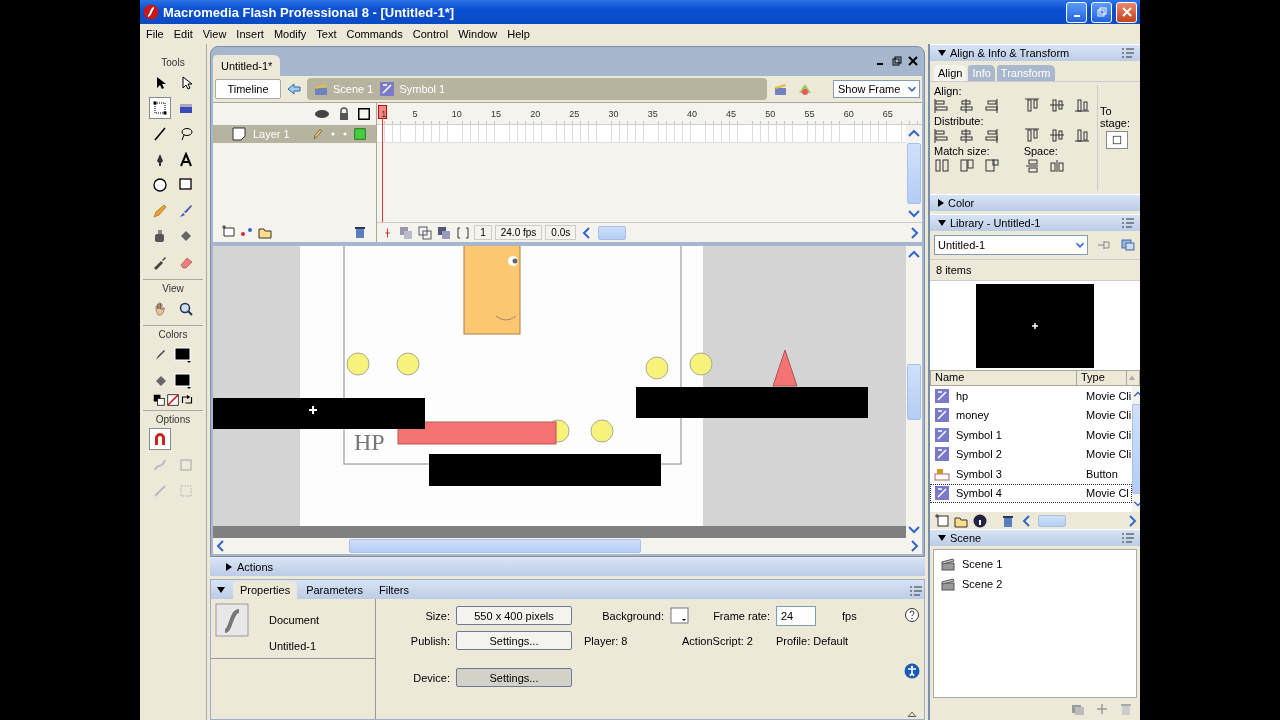 This screenshot has width=1280, height=720. I want to click on library-dropdown: Untitled-1, so click(1011, 245).